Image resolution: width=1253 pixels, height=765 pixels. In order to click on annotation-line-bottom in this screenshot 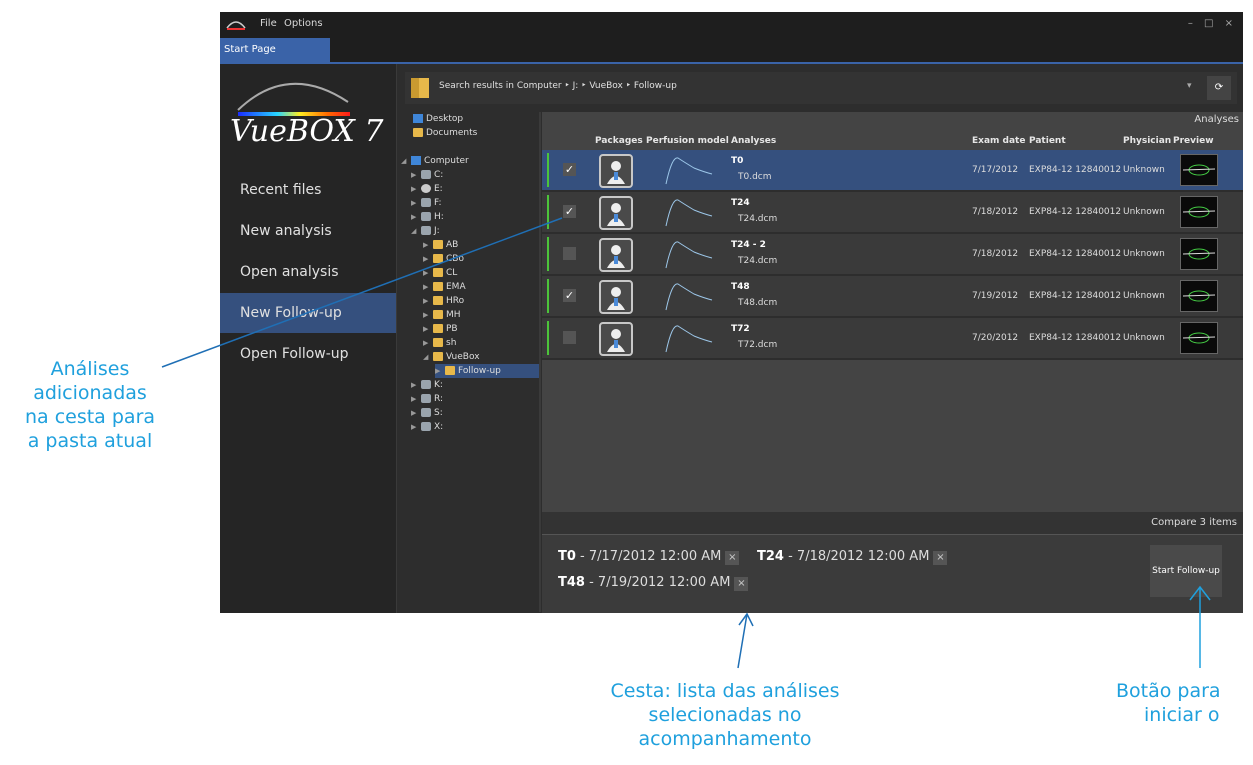, I will do `click(742, 641)`.